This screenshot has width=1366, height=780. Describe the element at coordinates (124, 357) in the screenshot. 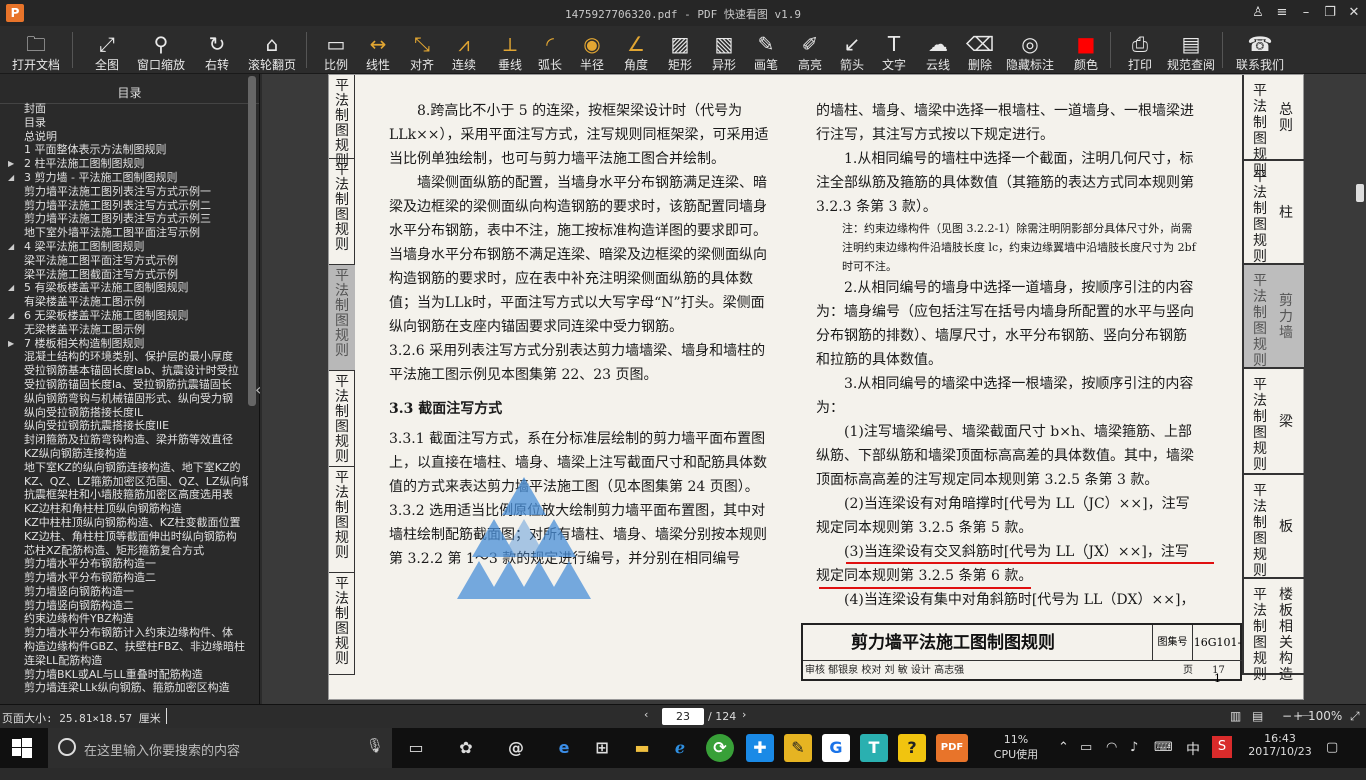

I see `toc-item: 混凝土结构的环境类别、保护层的最小厚度` at that location.